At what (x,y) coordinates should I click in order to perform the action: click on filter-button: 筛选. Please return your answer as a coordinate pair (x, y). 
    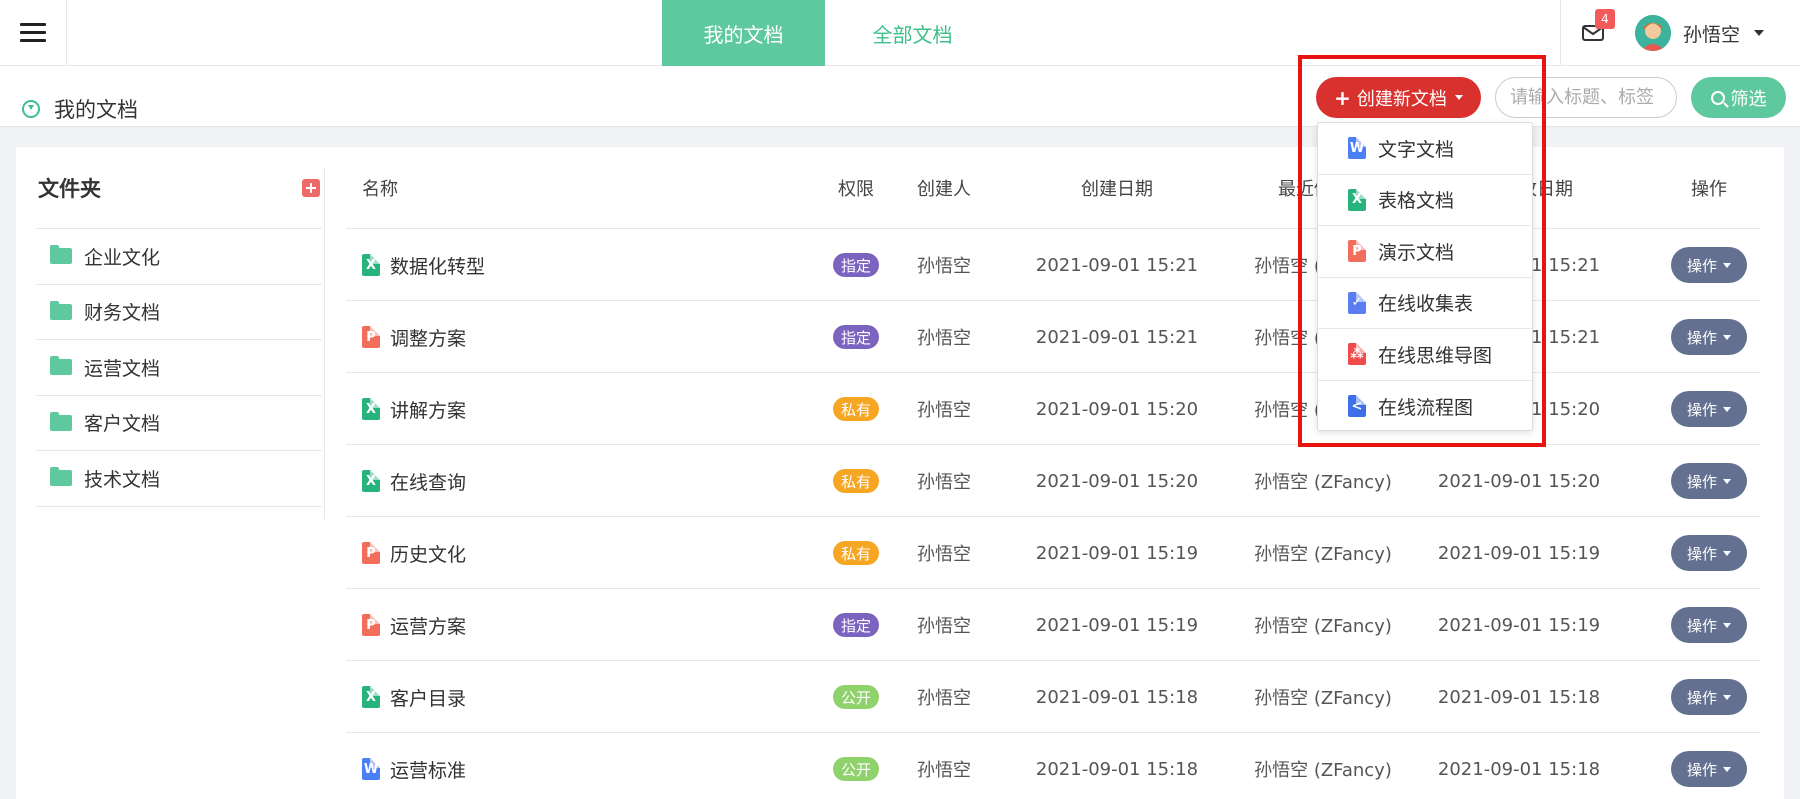
    Looking at the image, I should click on (1738, 97).